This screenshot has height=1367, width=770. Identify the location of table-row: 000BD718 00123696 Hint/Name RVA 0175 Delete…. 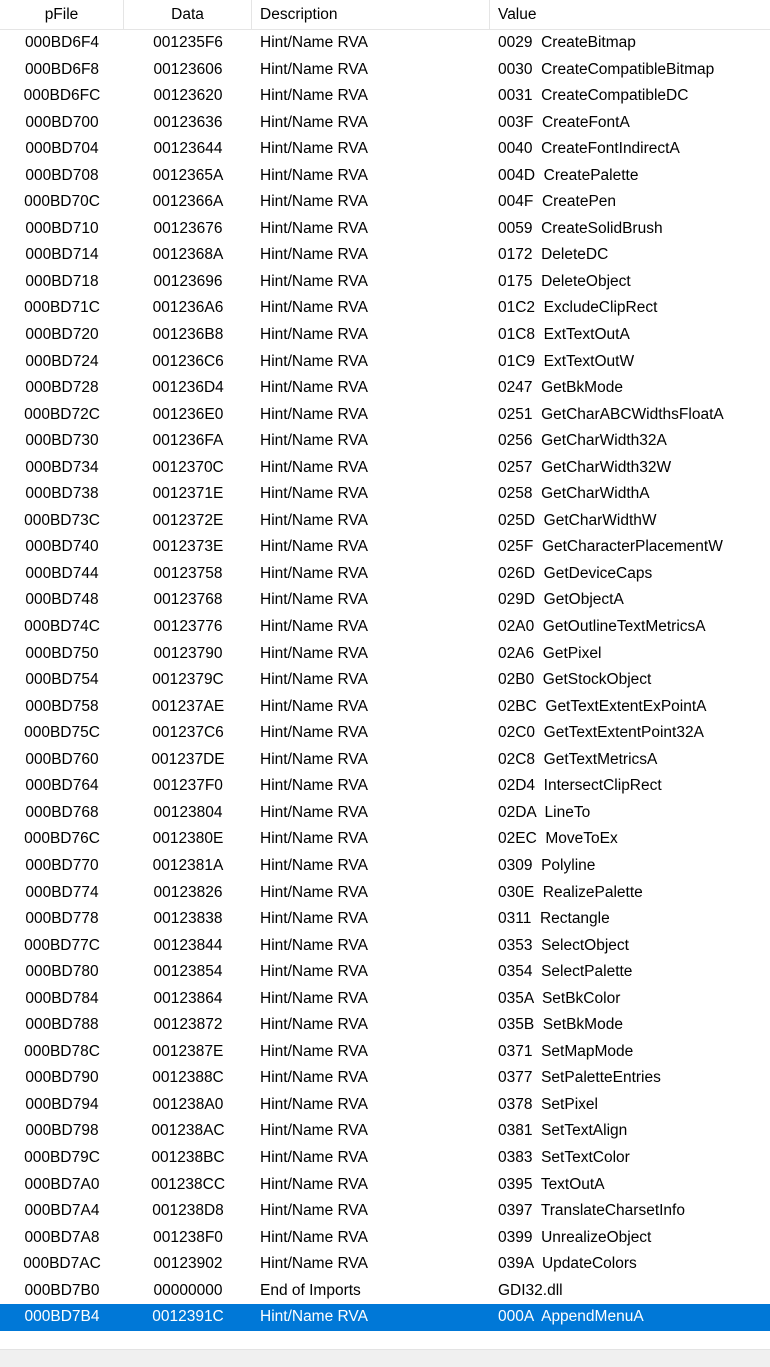
(385, 282).